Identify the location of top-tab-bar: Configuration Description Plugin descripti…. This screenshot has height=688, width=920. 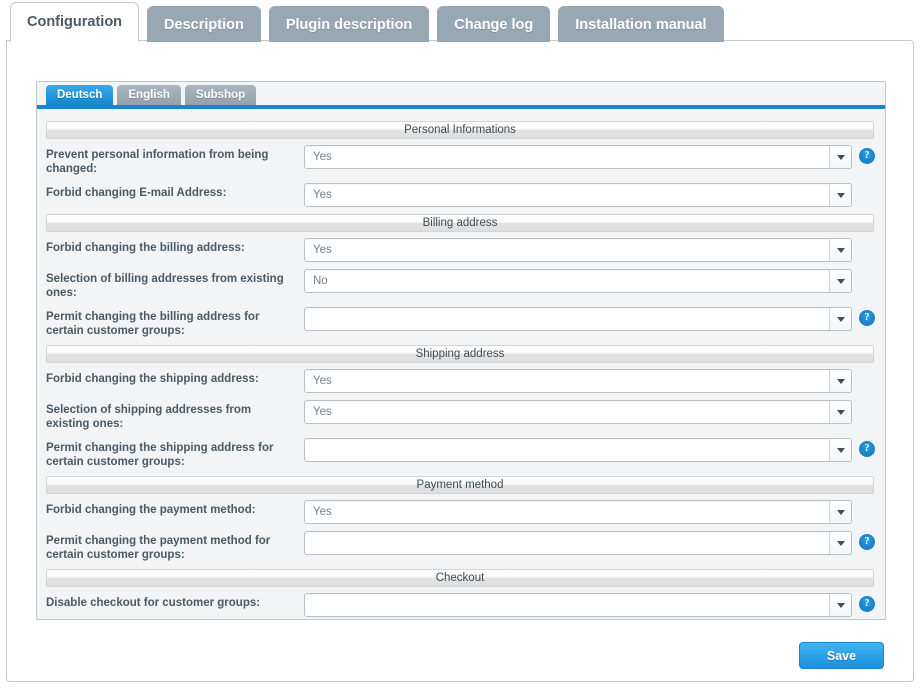
(460, 21).